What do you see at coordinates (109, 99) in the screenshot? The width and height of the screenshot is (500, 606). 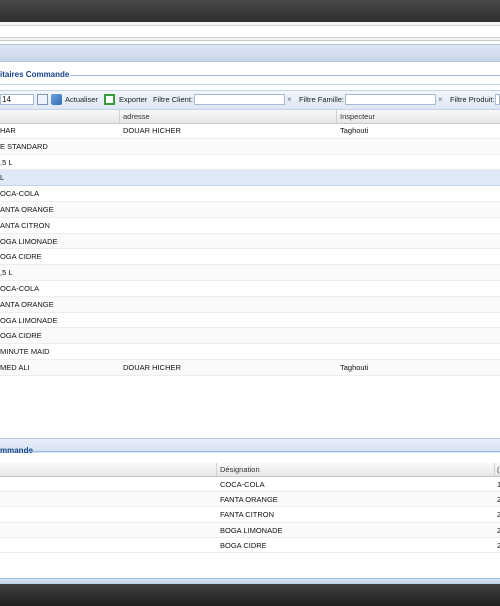 I see `excel-export-icon` at bounding box center [109, 99].